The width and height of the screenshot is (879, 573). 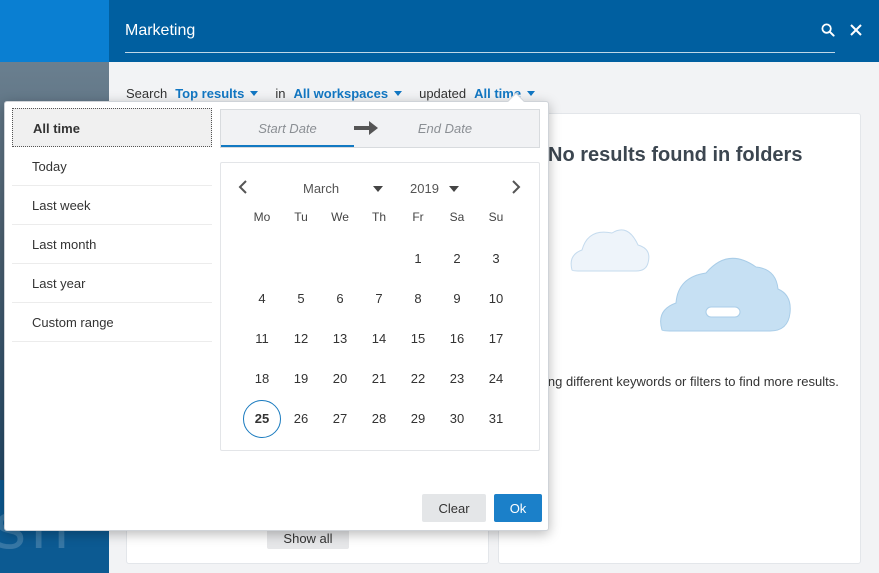 I want to click on month-select: March, so click(x=343, y=188).